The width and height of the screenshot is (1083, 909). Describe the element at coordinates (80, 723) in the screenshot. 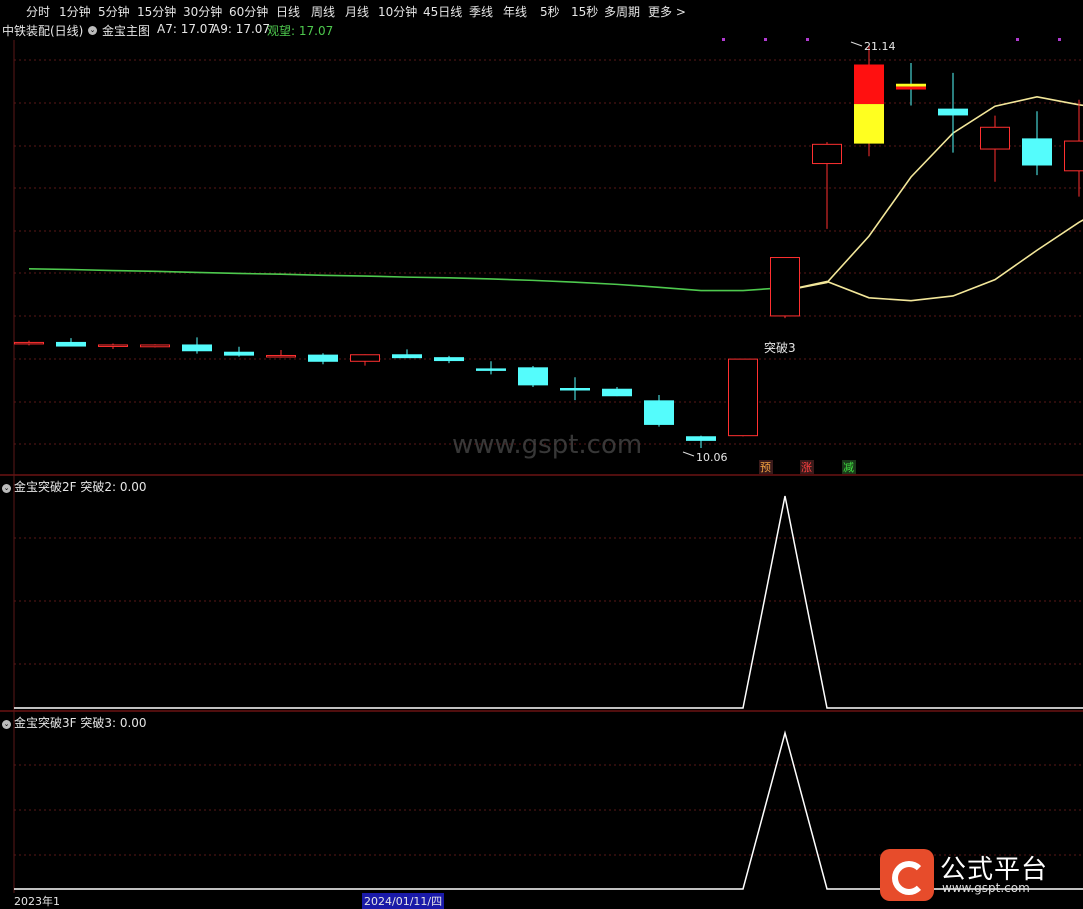

I see `panel3-title: 金宝突破3F 突破3: 0.00` at that location.